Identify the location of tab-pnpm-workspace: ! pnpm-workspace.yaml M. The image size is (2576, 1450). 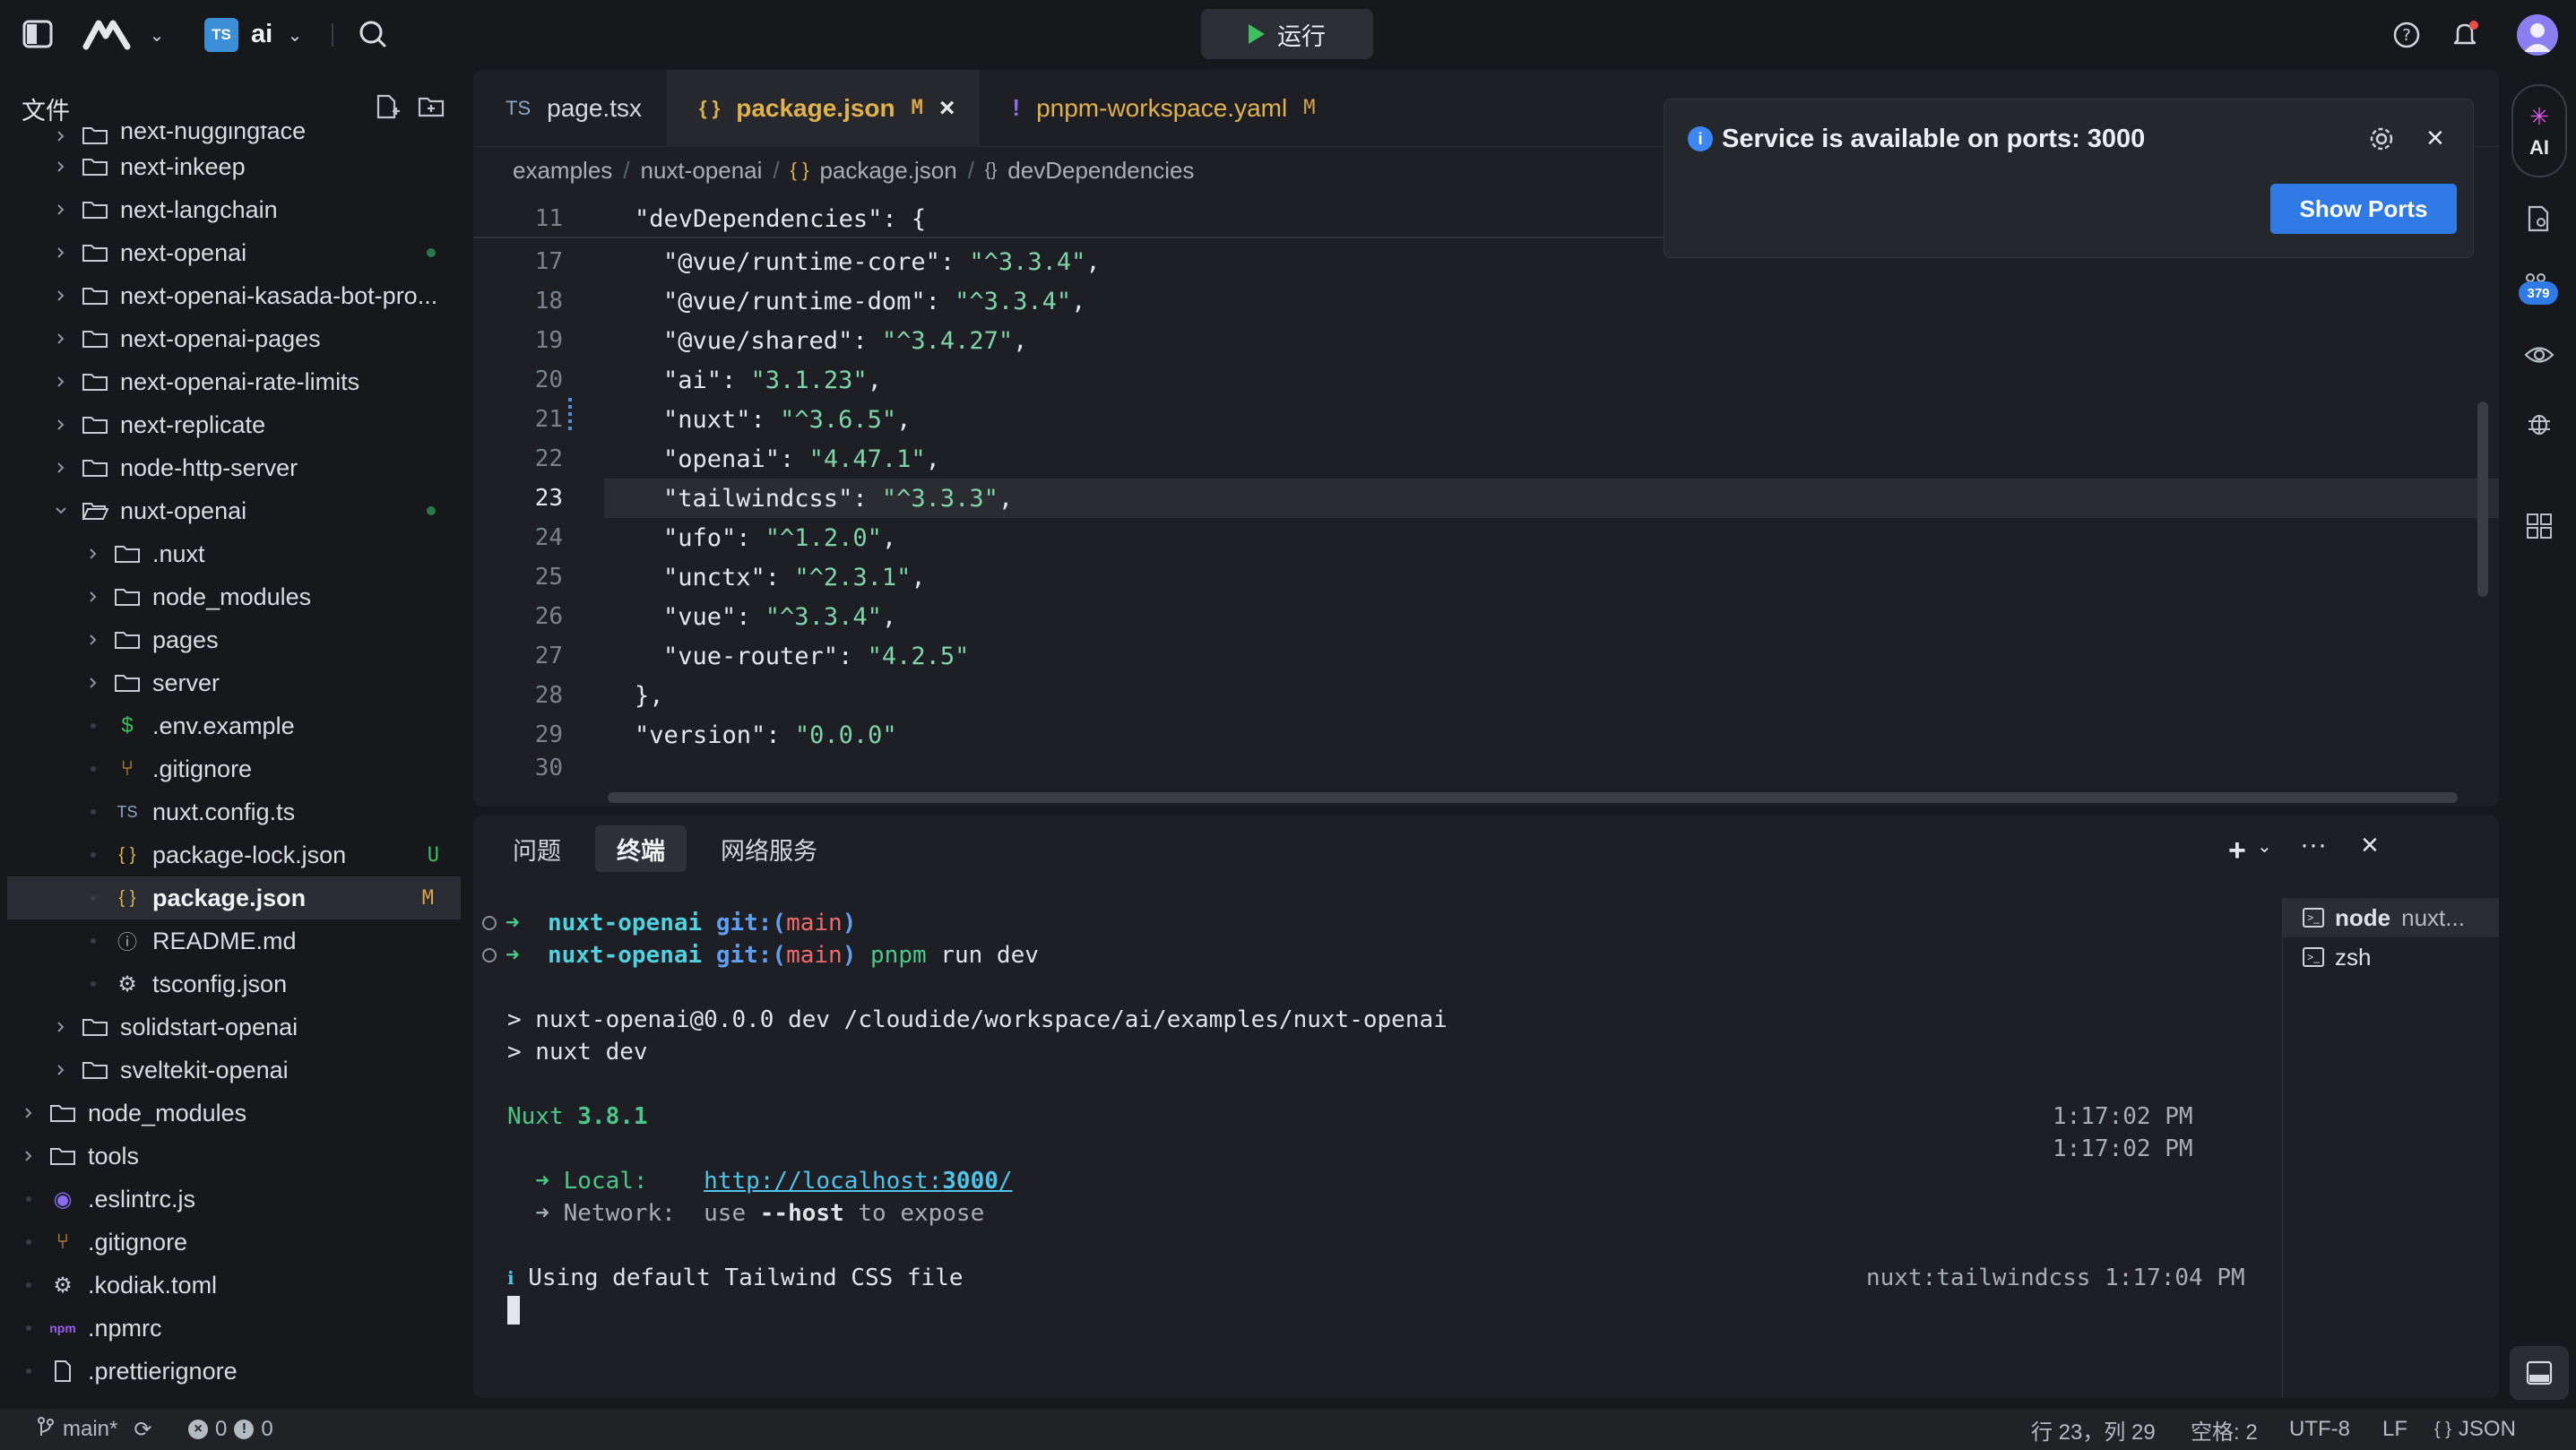
(1160, 108).